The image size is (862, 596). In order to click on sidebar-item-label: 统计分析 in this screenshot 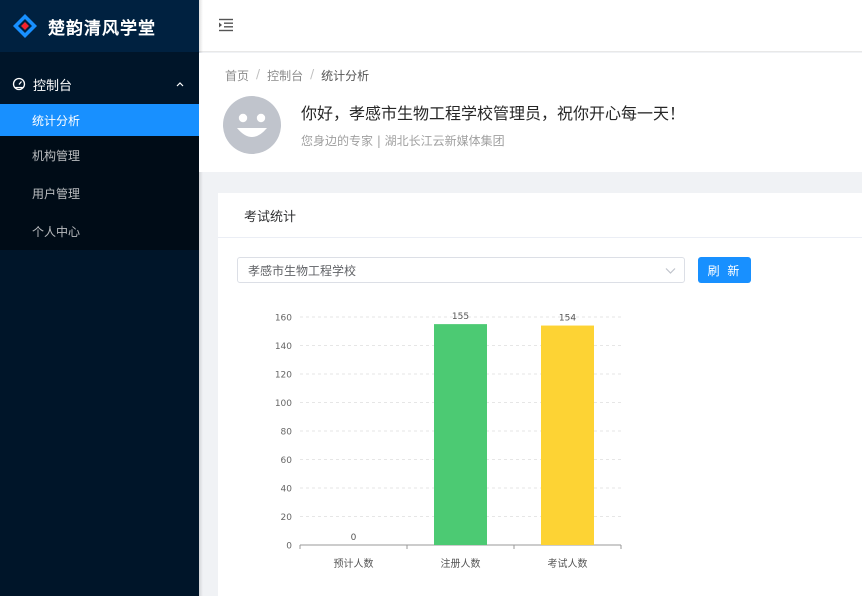, I will do `click(56, 120)`.